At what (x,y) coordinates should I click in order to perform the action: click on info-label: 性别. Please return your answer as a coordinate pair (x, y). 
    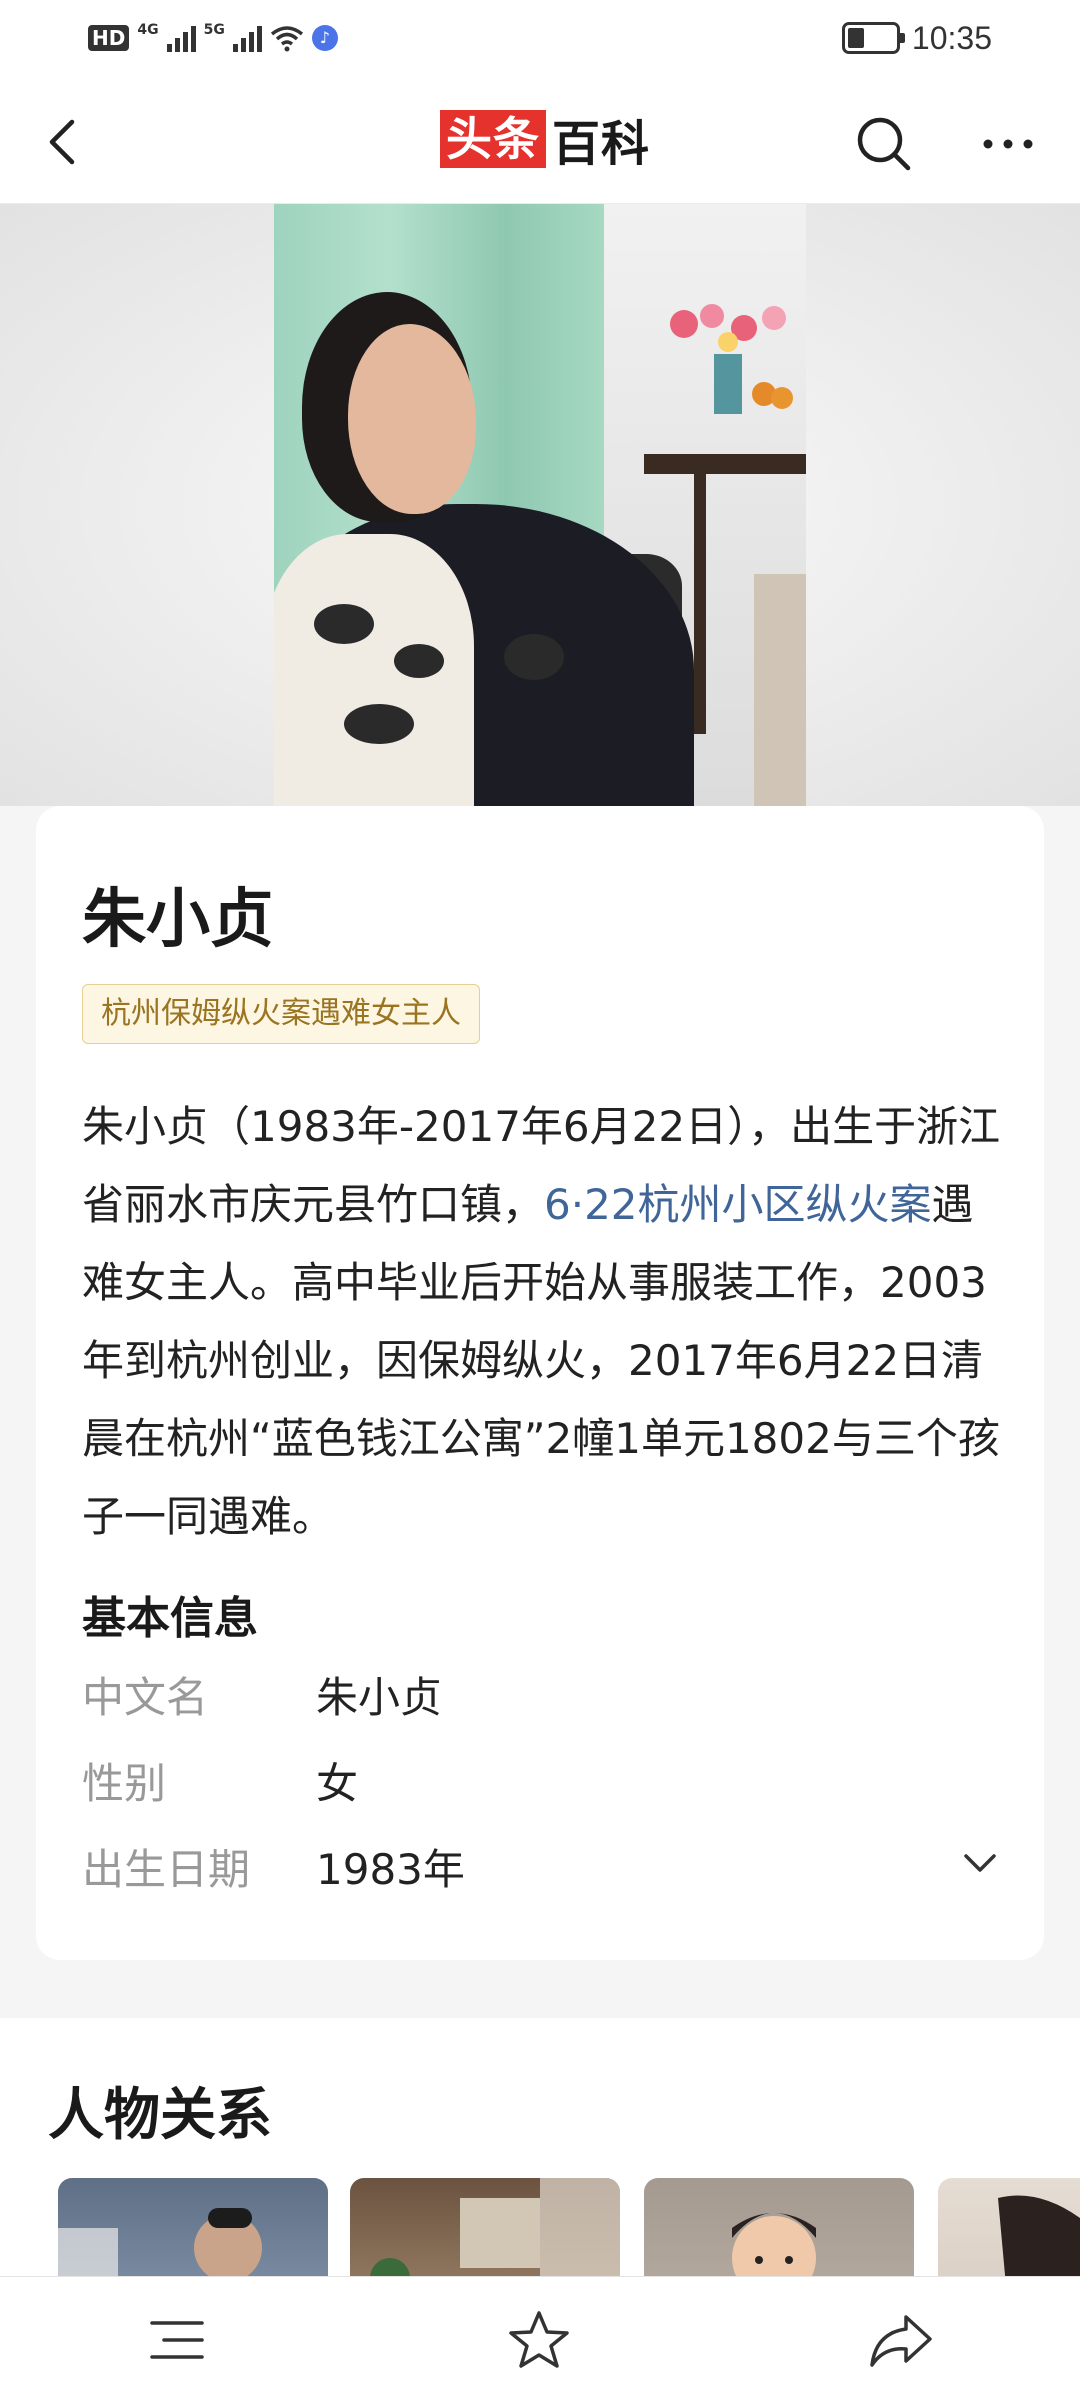
    Looking at the image, I should click on (124, 1783).